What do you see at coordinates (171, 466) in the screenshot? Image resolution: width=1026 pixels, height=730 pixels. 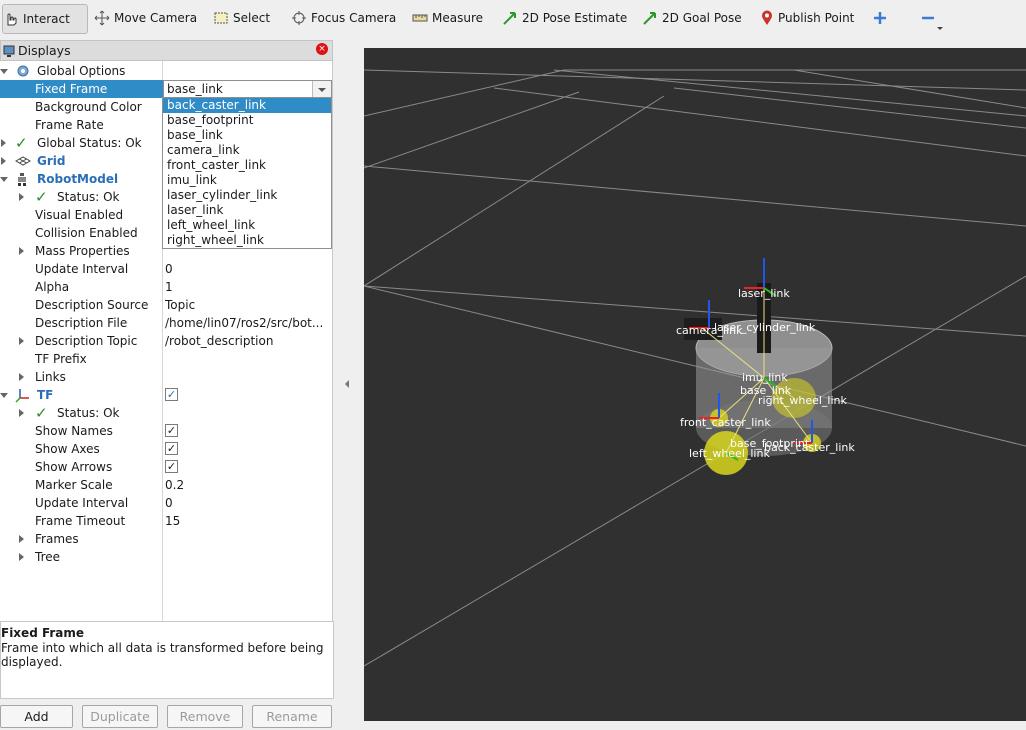 I see `show-arrows-checkbox: ✓` at bounding box center [171, 466].